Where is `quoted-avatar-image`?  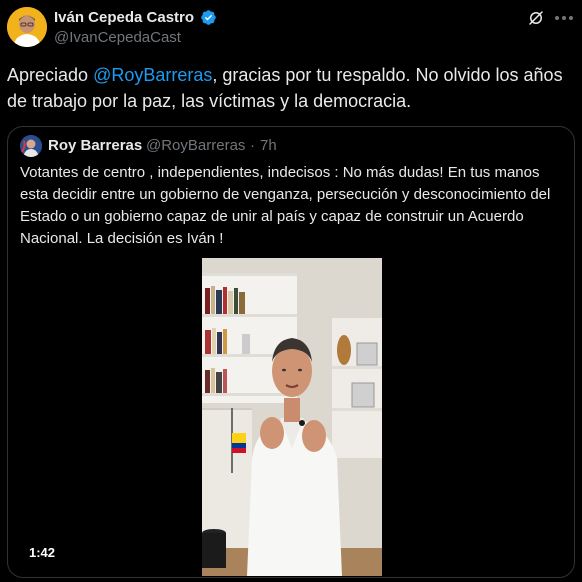 quoted-avatar-image is located at coordinates (31, 146).